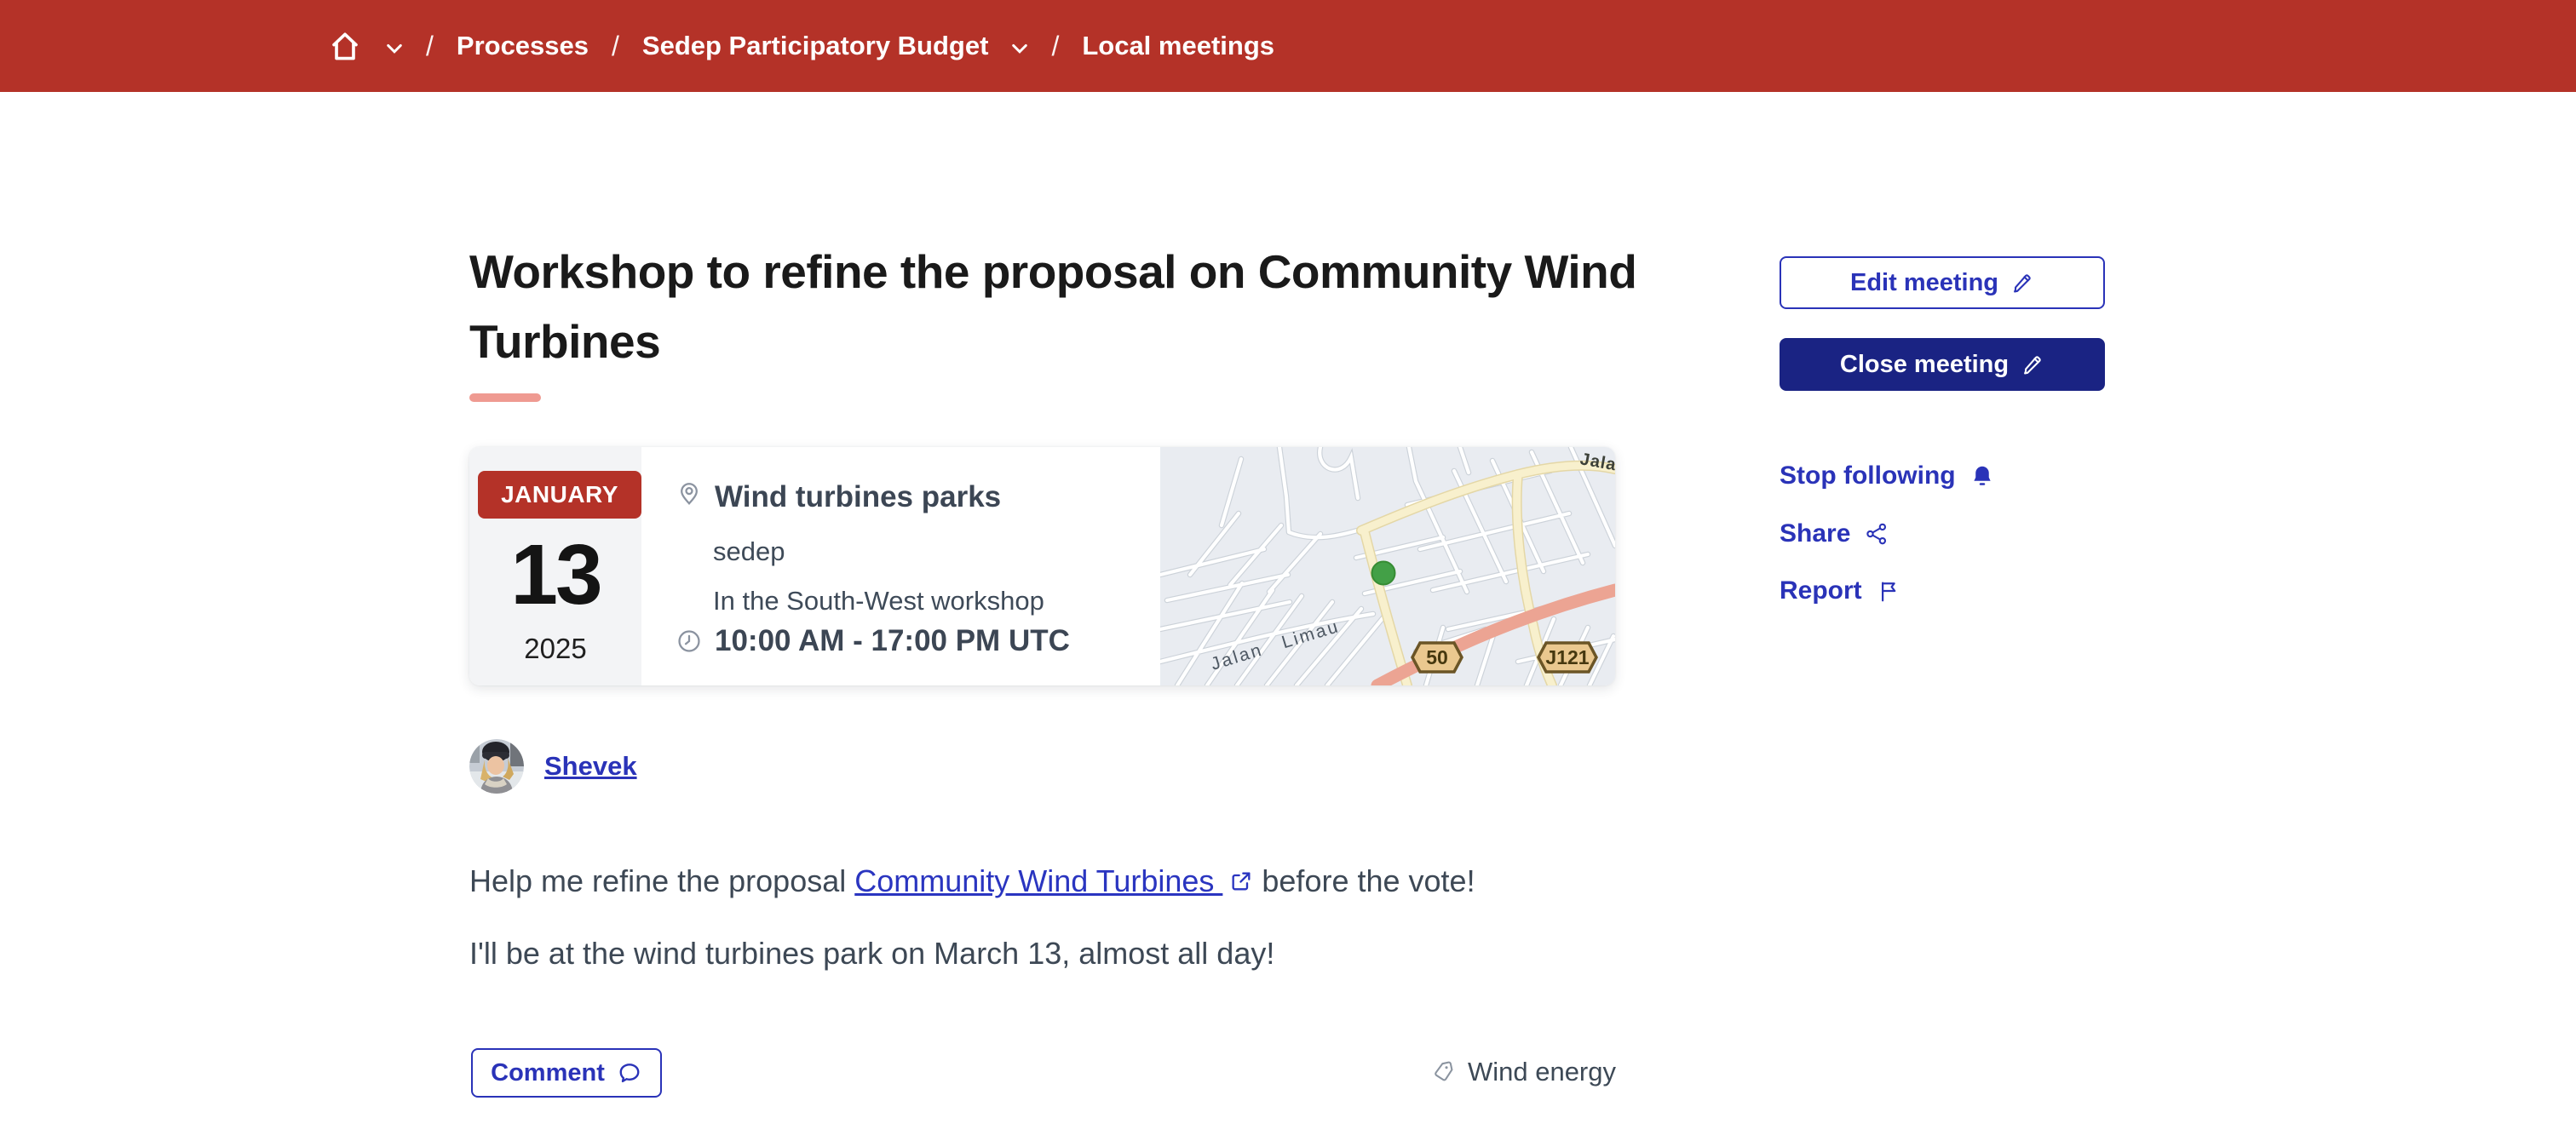 The width and height of the screenshot is (2576, 1141). I want to click on comment-button: Comment, so click(567, 1073).